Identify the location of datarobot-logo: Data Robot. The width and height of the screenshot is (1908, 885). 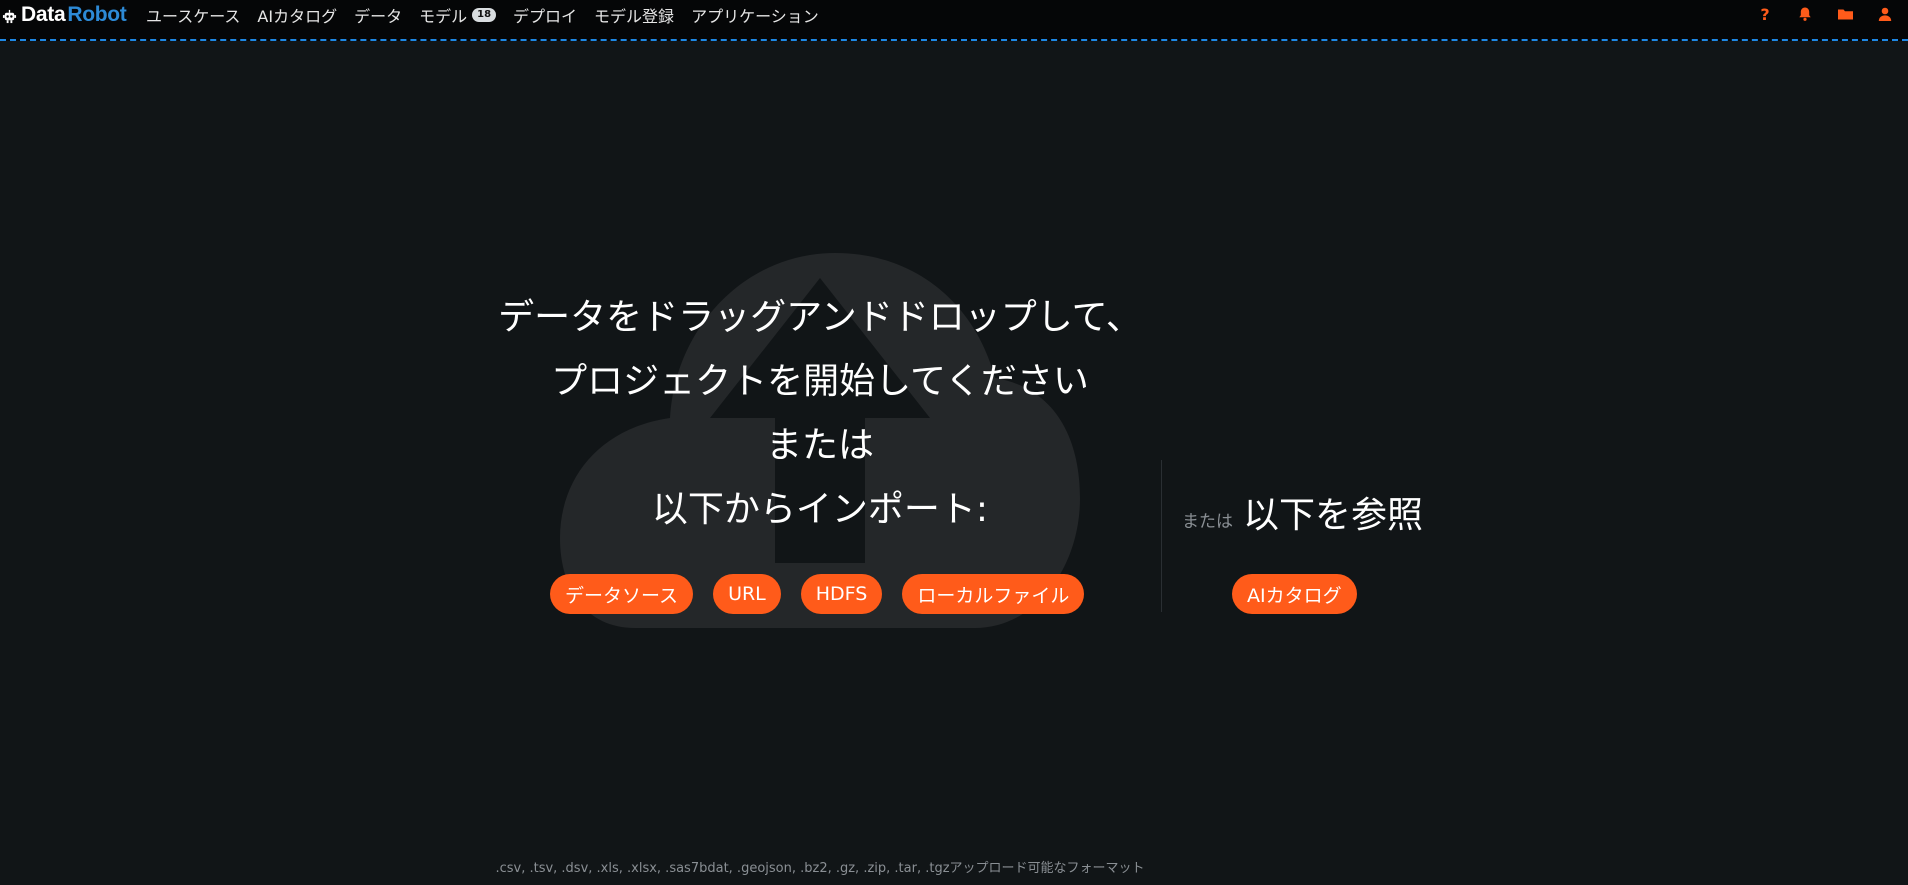
(64, 15).